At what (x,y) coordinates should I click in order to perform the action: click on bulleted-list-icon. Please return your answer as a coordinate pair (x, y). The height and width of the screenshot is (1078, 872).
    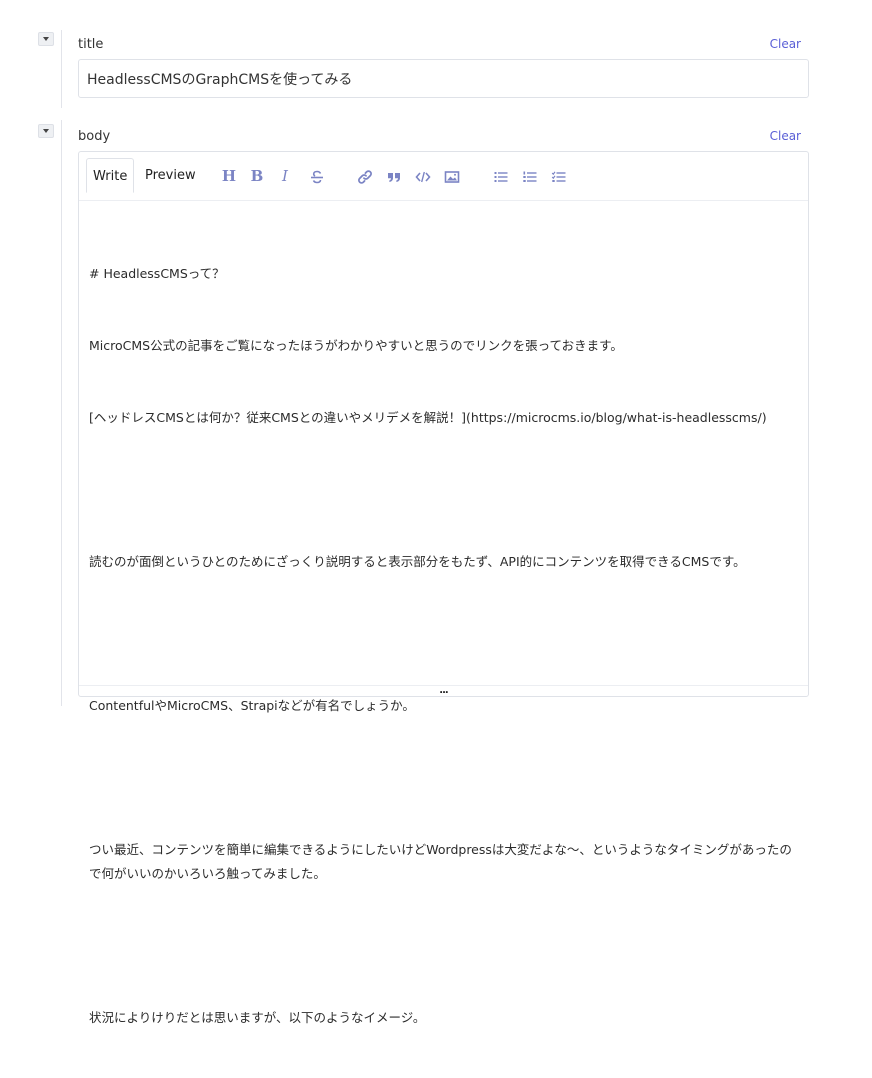
    Looking at the image, I should click on (501, 177).